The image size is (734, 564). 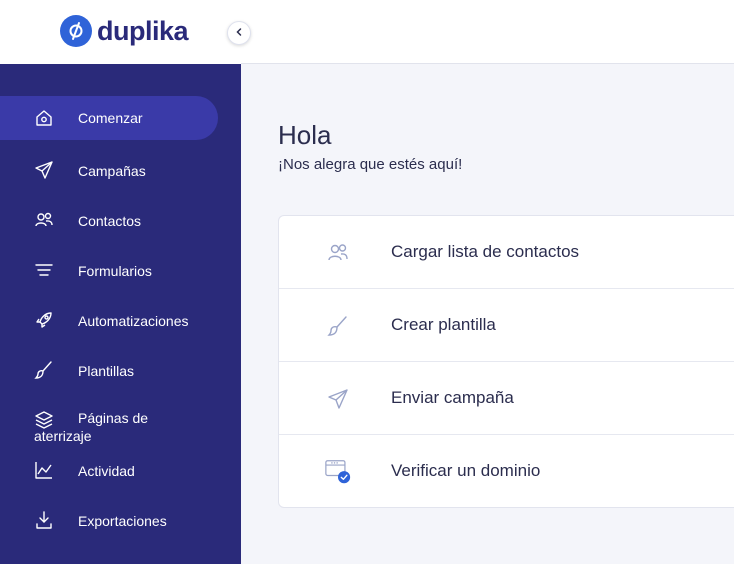 What do you see at coordinates (143, 30) in the screenshot?
I see `logo-text: duplika` at bounding box center [143, 30].